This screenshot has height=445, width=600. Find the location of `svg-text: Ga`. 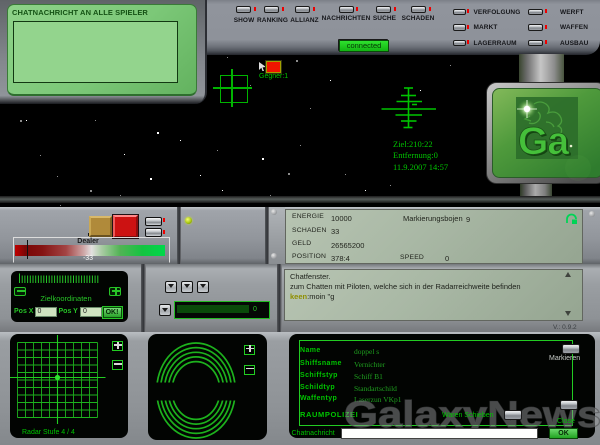

svg-text: Ga is located at coordinates (543, 141).